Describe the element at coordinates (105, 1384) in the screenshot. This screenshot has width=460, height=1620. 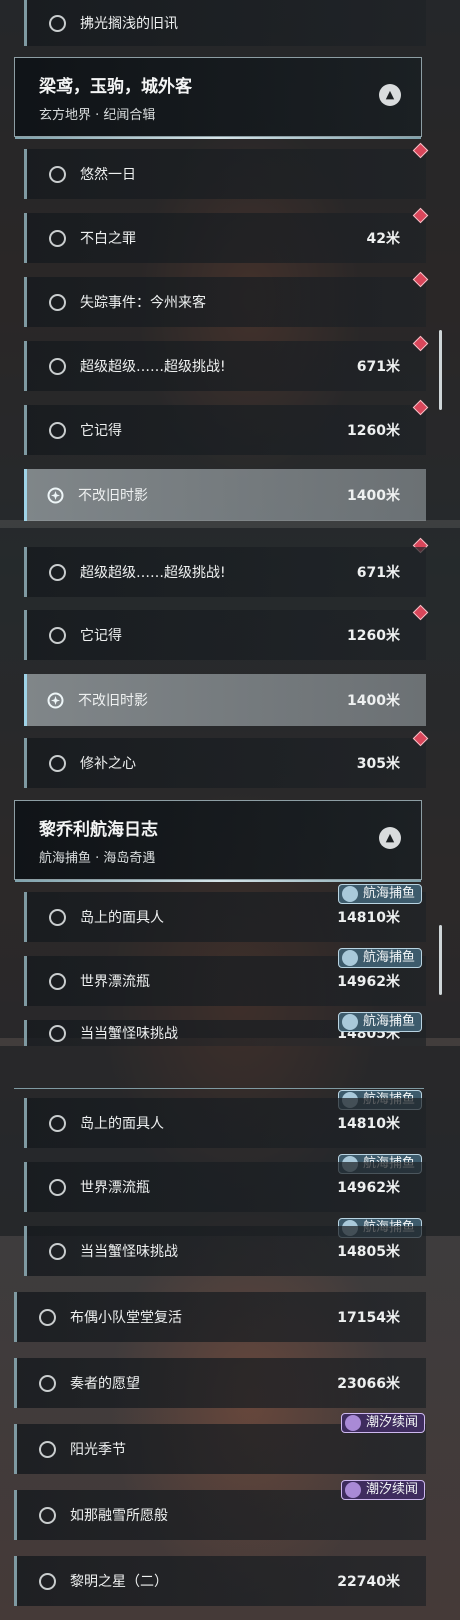
I see `quest-title: 奏者的愿望` at that location.